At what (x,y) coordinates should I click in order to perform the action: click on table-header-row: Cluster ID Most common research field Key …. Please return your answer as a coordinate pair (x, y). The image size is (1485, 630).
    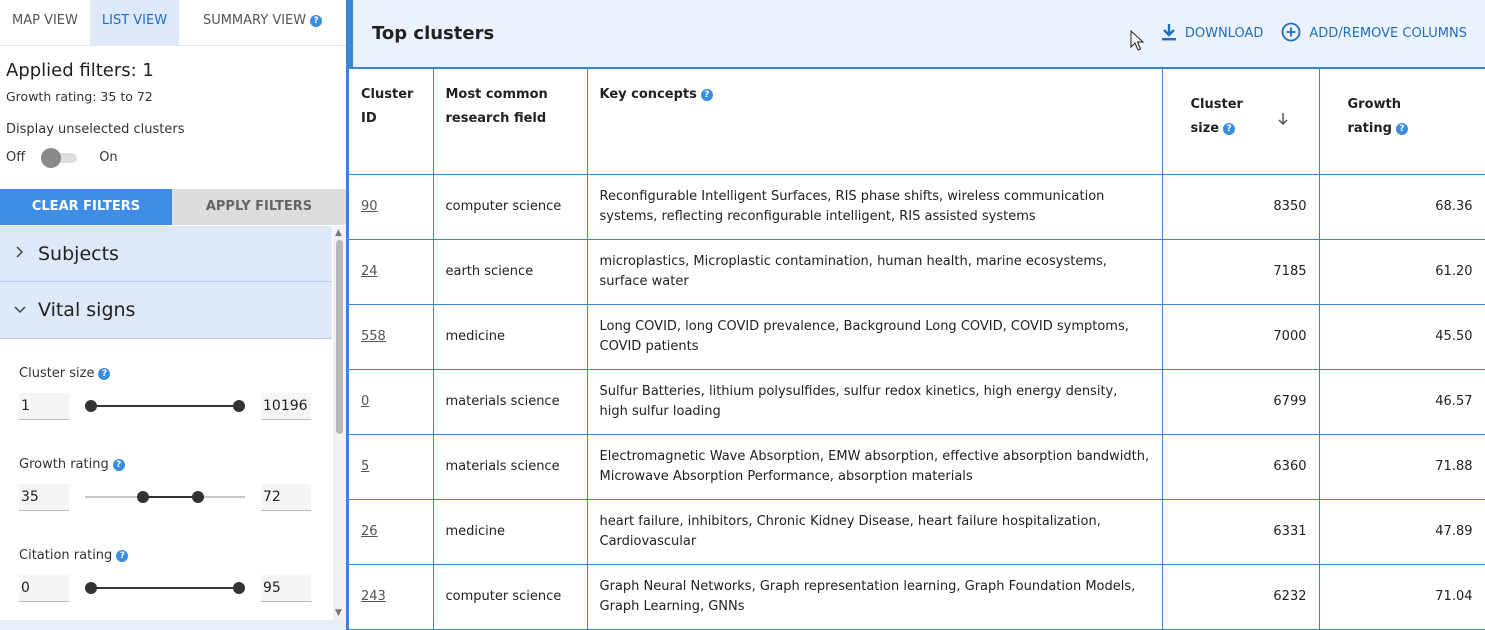
    Looking at the image, I should click on (917, 121).